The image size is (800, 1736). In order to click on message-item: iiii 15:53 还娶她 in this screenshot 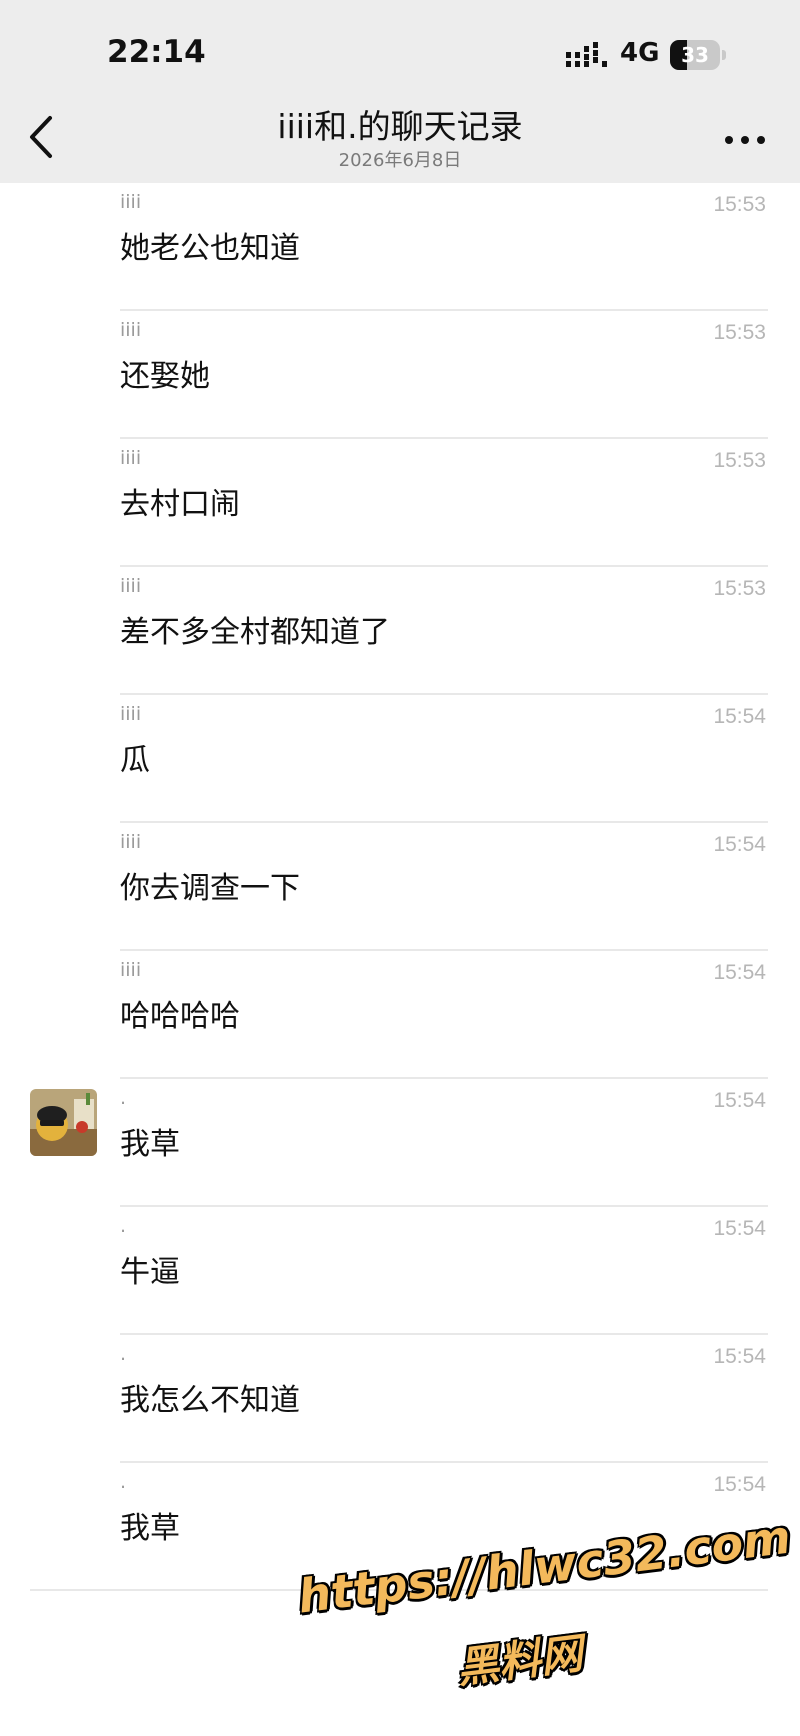, I will do `click(400, 375)`.